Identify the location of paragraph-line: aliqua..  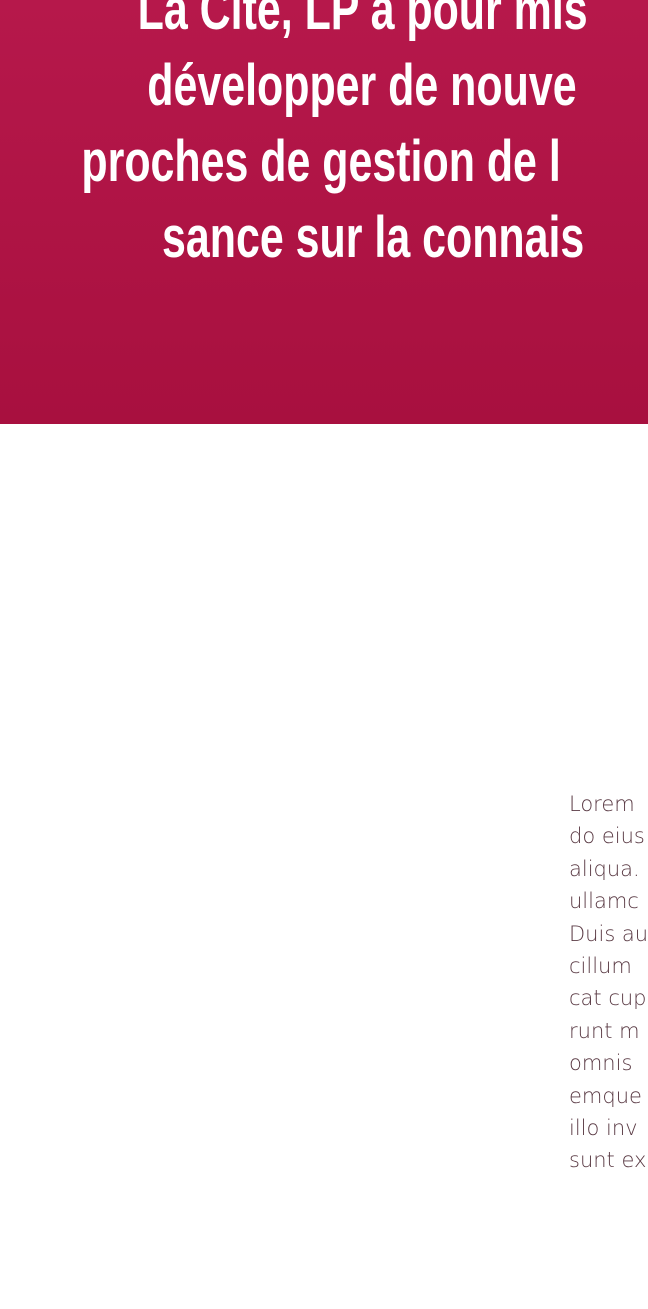
(604, 868).